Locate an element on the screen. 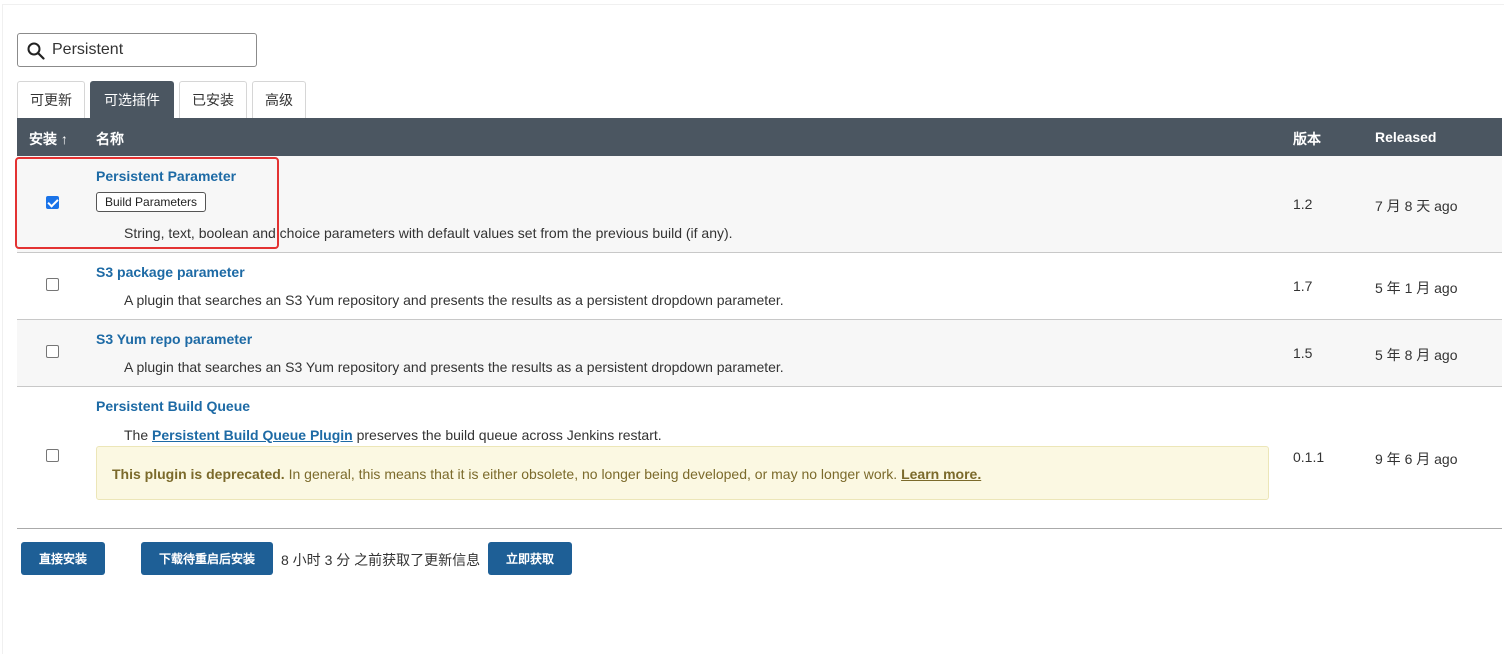 The image size is (1506, 654). plugin-version: 1.7 is located at coordinates (1303, 286).